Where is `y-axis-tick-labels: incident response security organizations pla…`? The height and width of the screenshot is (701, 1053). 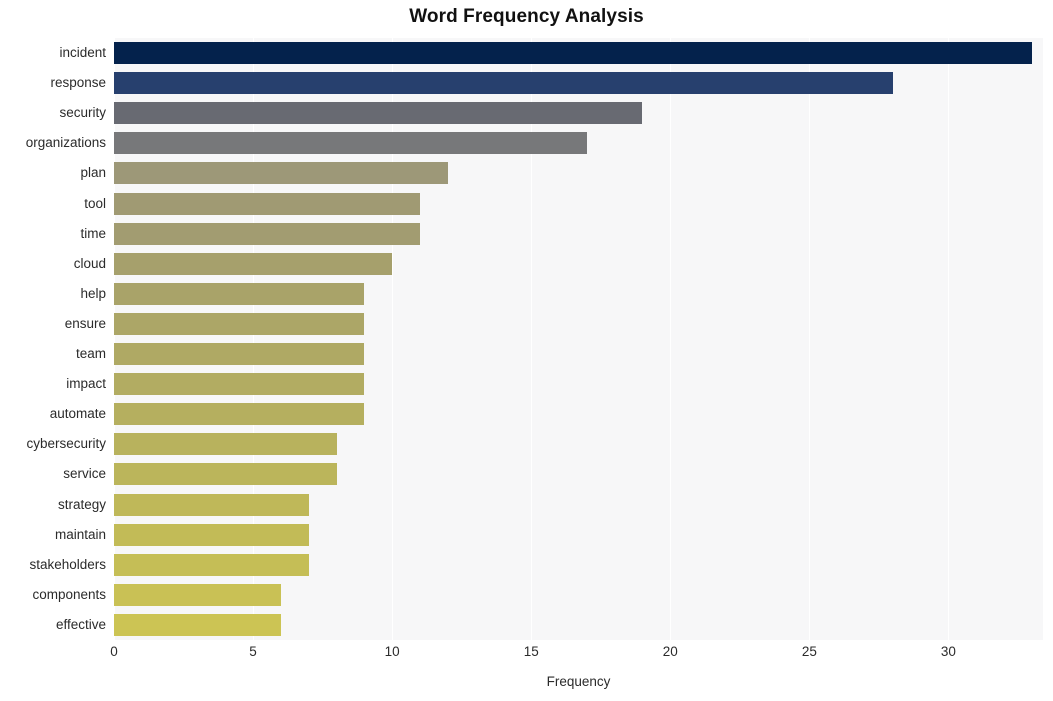
y-axis-tick-labels: incident response security organizations pla… is located at coordinates (53, 339).